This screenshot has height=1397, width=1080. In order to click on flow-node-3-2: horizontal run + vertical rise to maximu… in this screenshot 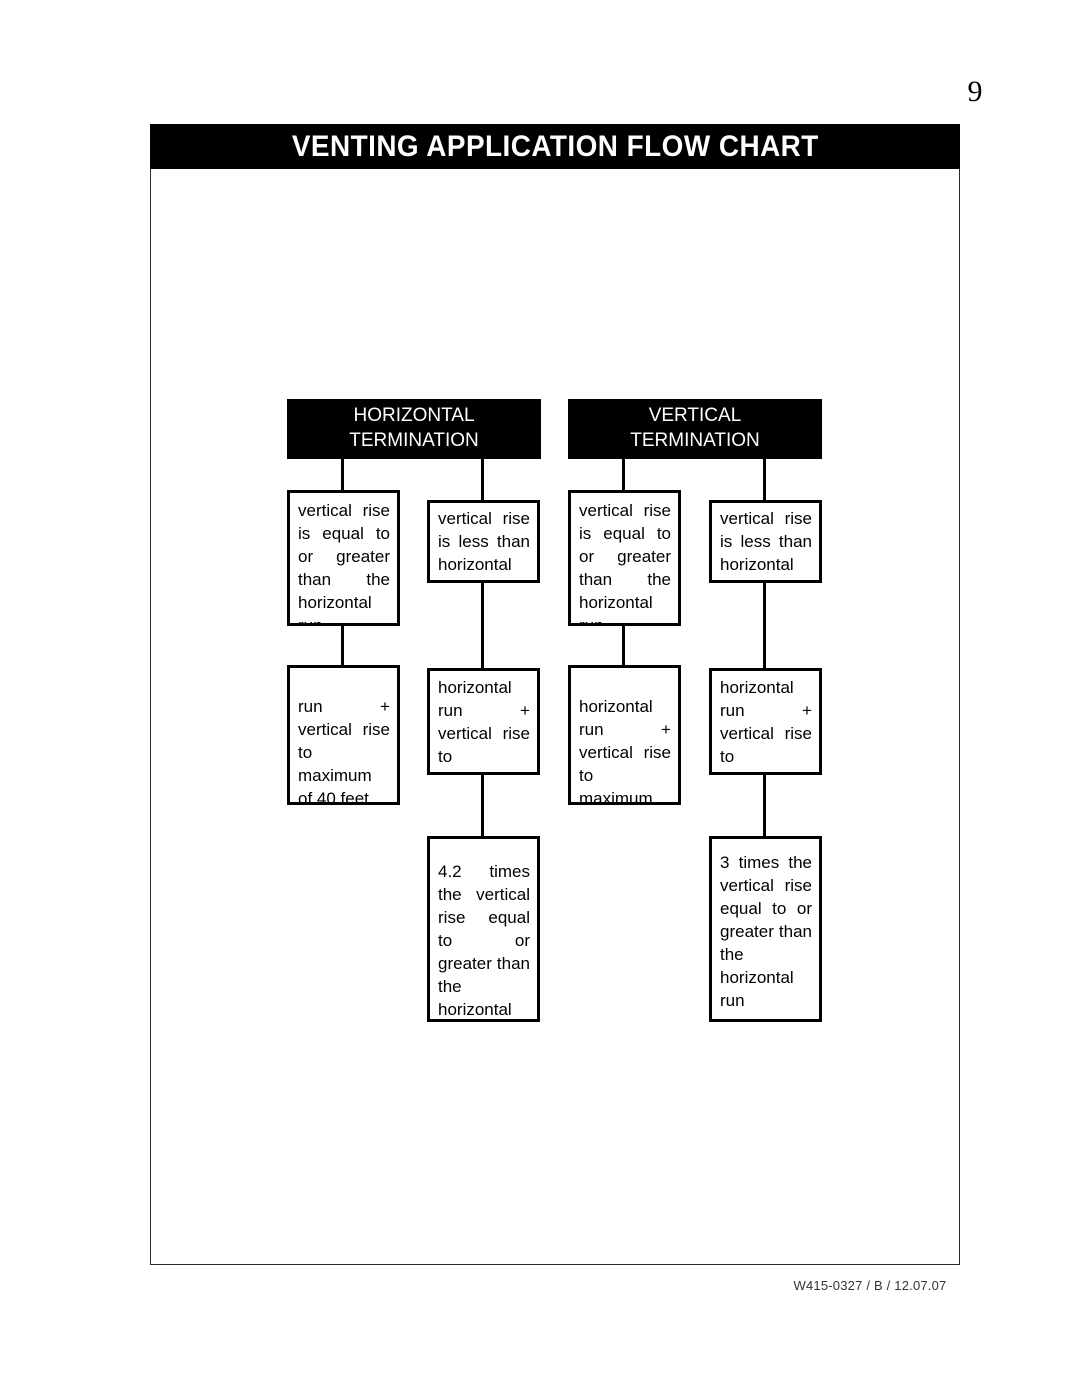, I will do `click(624, 735)`.